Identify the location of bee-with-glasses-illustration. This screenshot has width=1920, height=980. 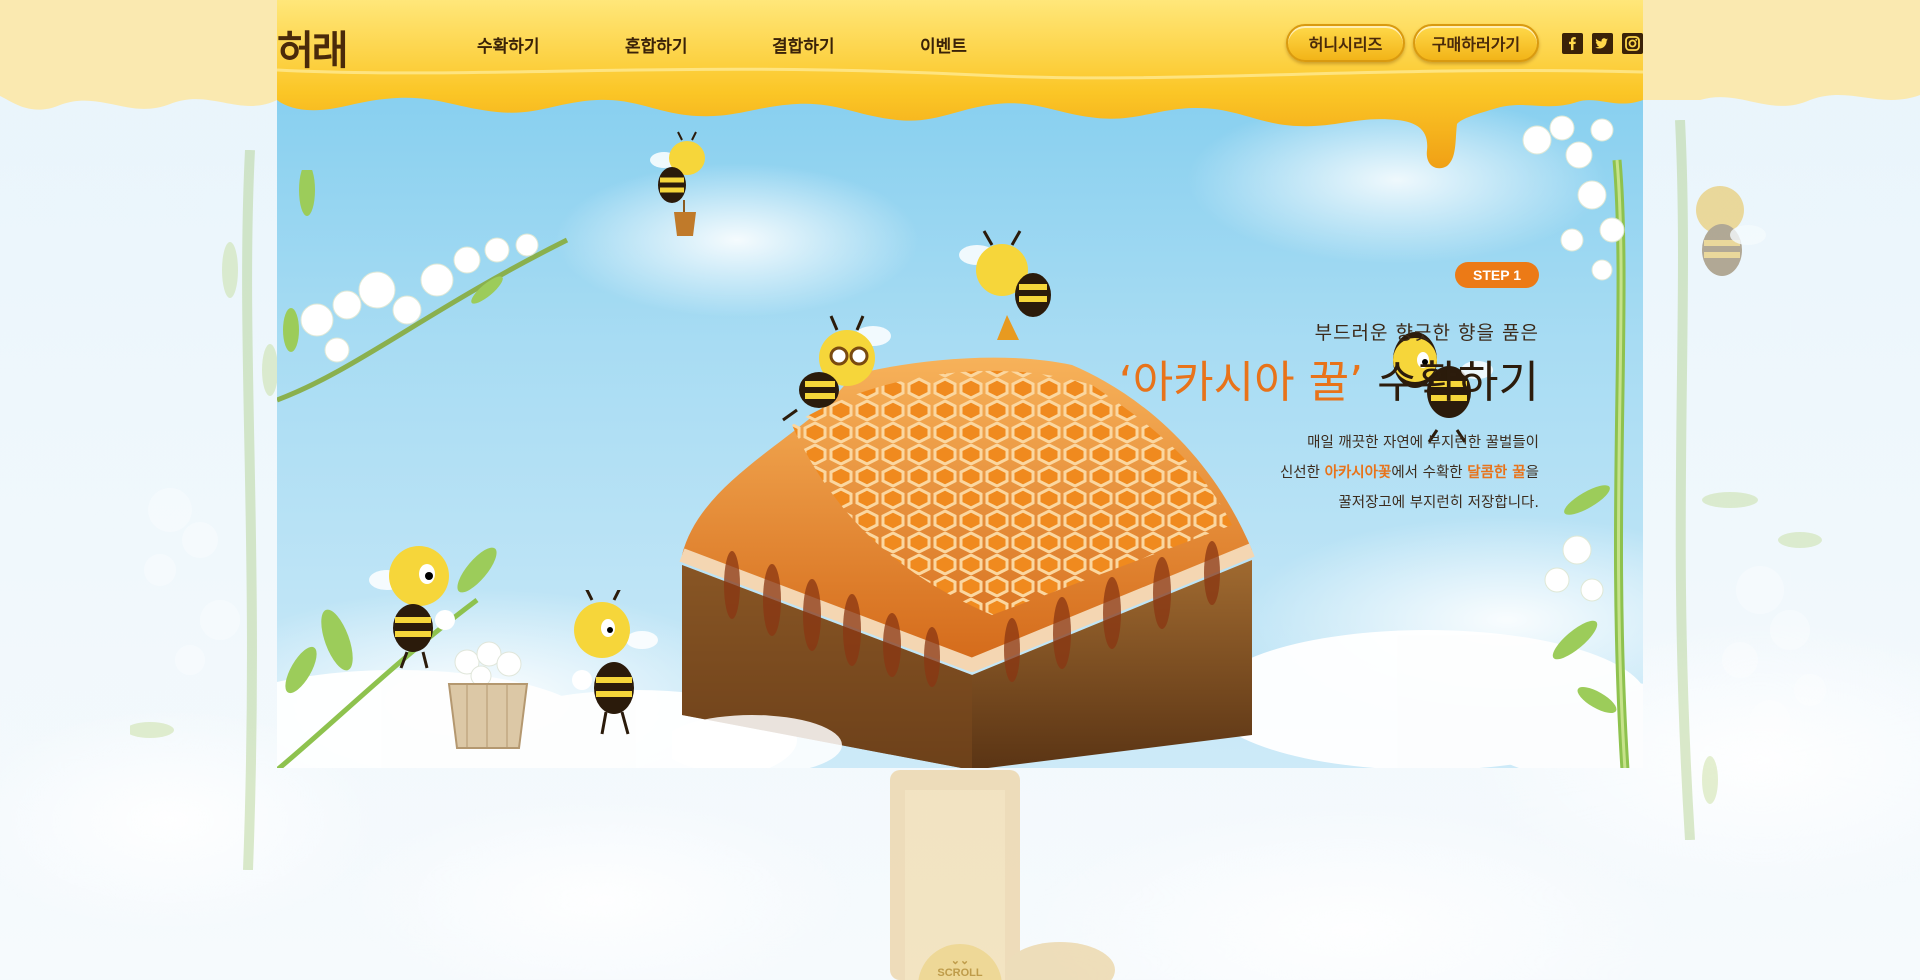
(836, 368).